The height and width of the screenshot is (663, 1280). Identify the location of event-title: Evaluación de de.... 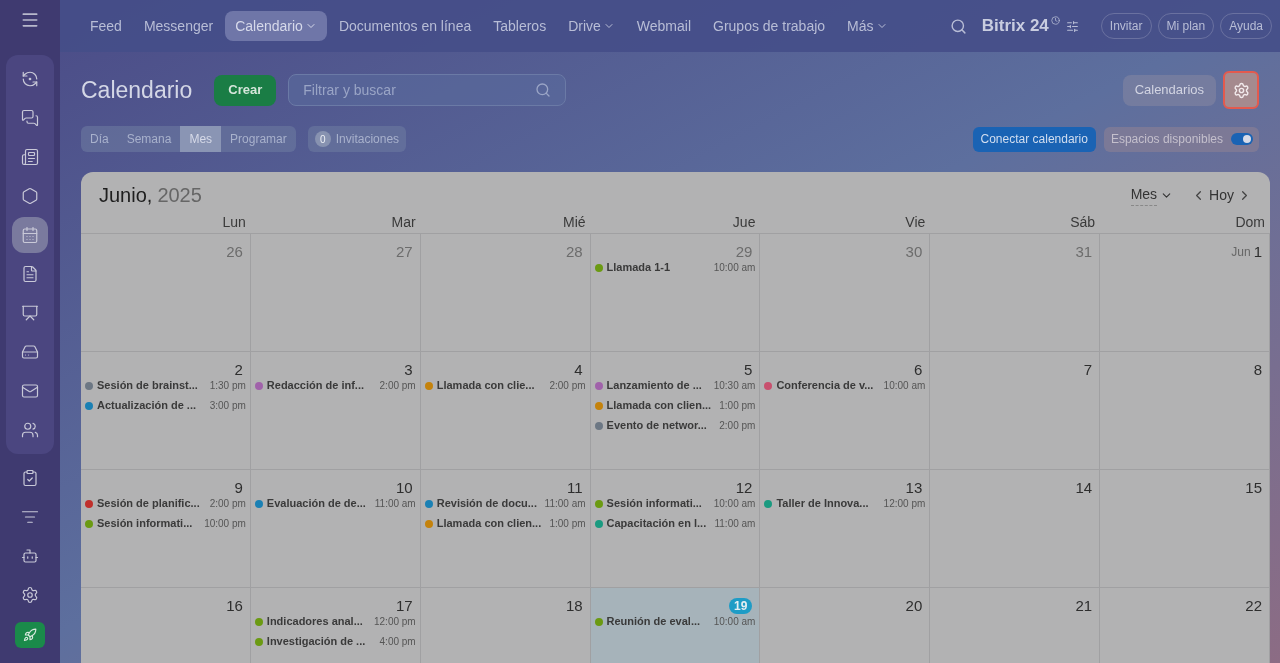
(316, 504).